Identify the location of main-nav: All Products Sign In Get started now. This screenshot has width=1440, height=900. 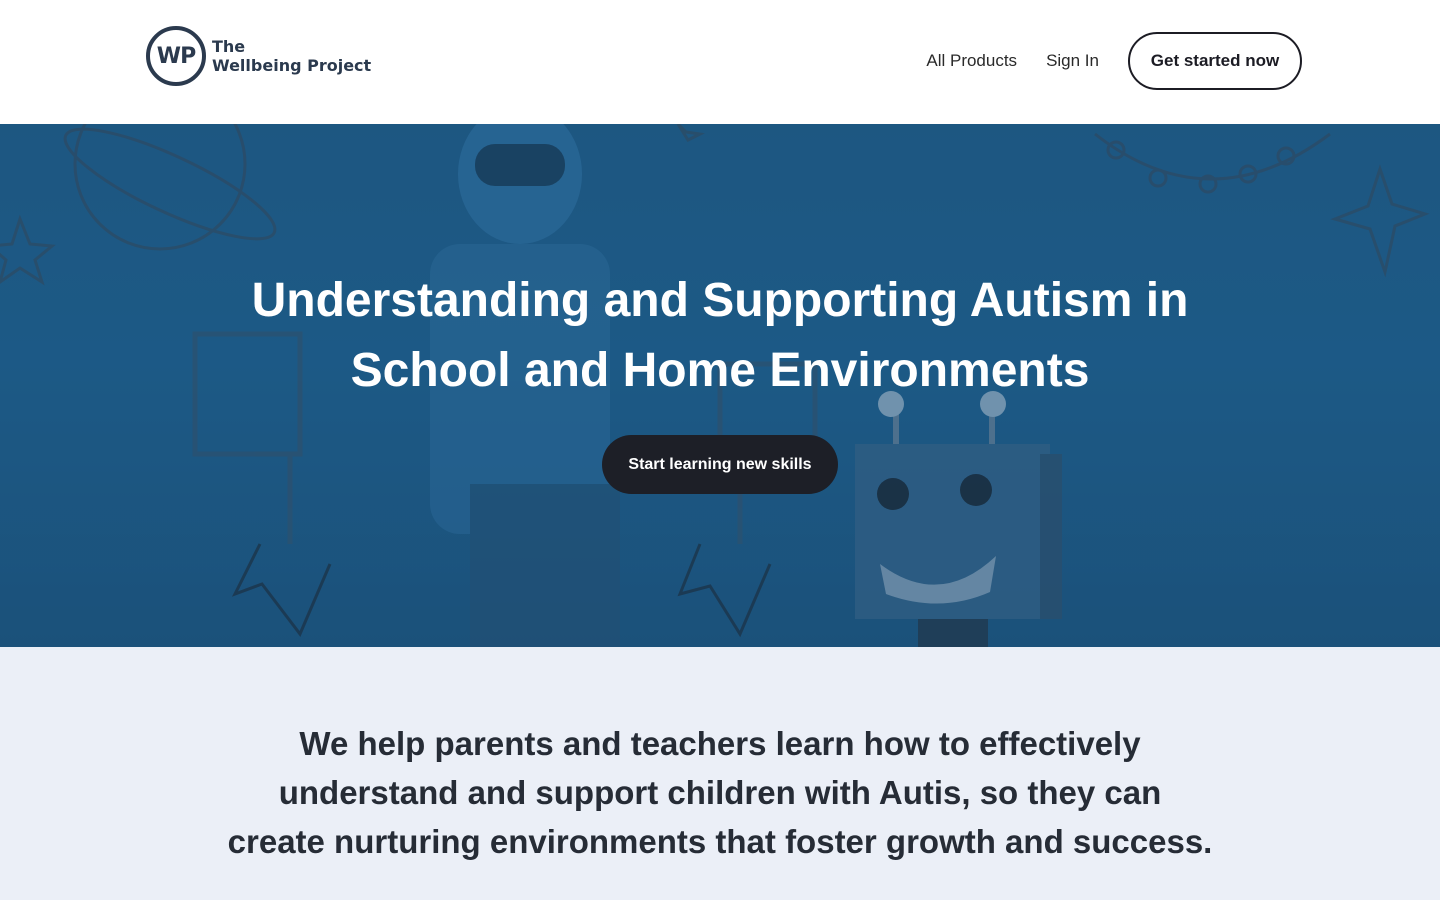
(1114, 61).